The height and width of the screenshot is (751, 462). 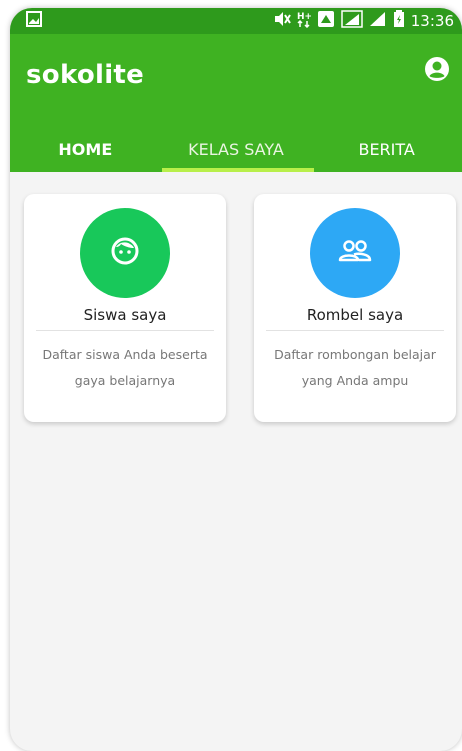 I want to click on image-notification-icon, so click(x=34, y=21).